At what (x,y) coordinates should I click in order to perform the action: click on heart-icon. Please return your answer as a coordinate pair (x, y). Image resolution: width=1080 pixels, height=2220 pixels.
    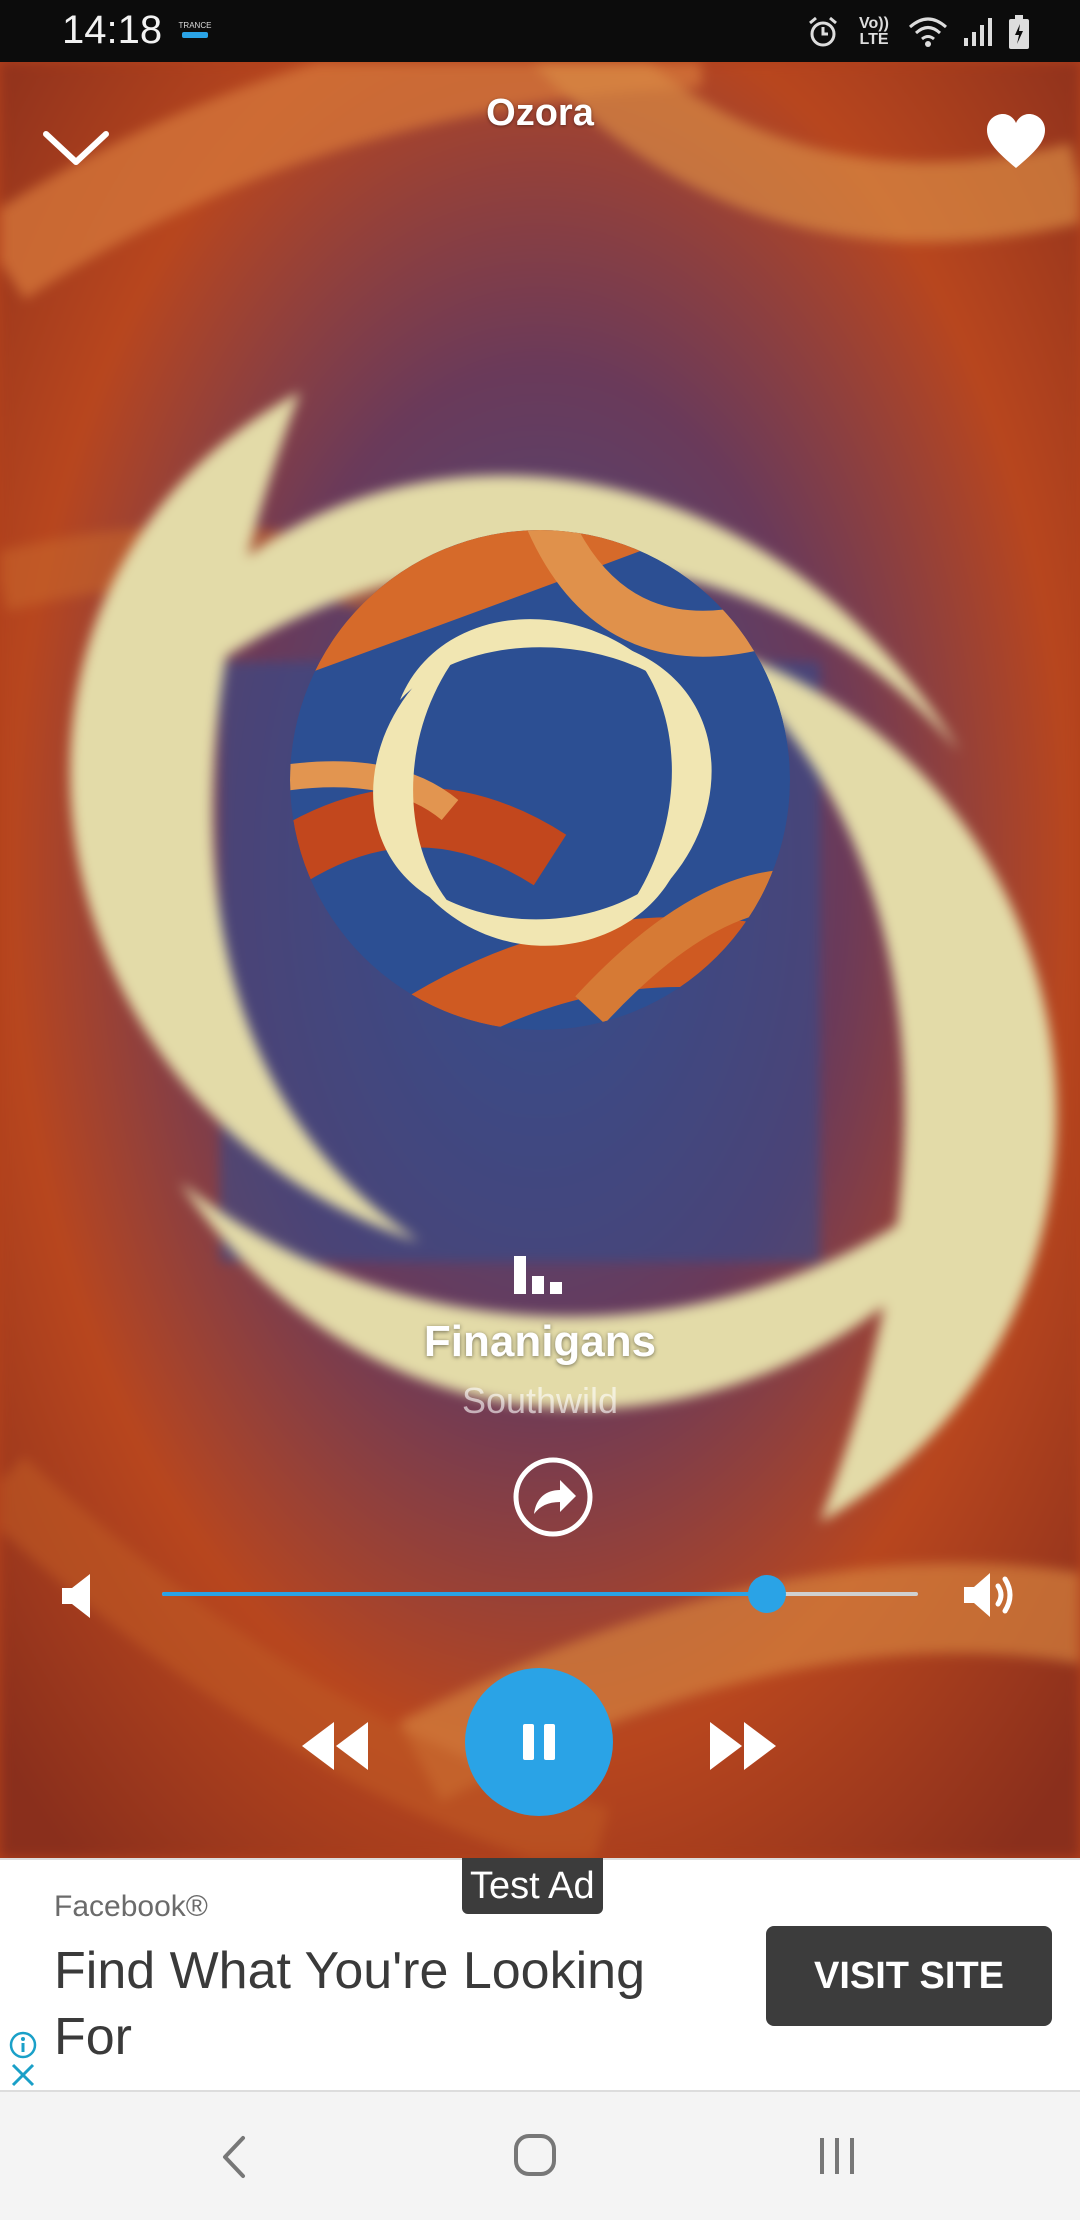
    Looking at the image, I should click on (1016, 141).